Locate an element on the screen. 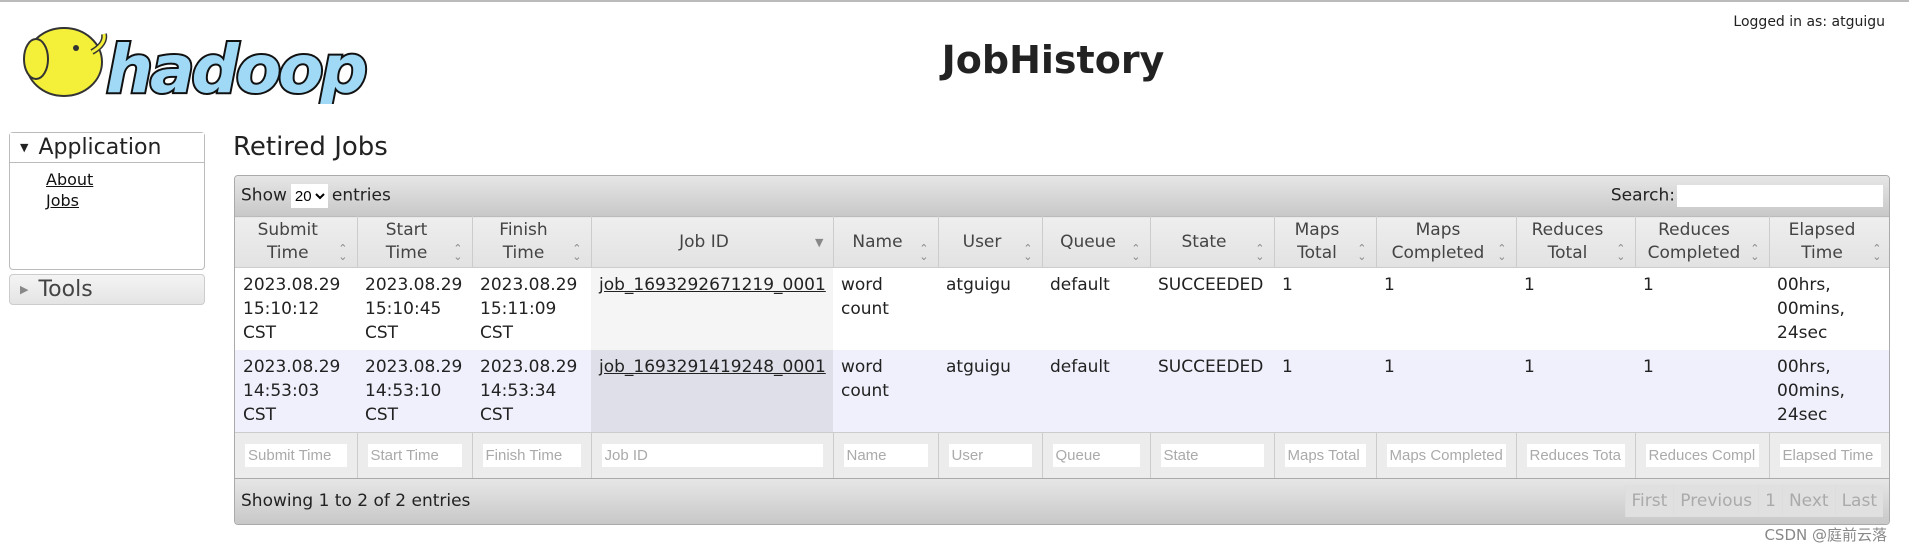  watermark: CSDN @庭前云落 is located at coordinates (1825, 535).